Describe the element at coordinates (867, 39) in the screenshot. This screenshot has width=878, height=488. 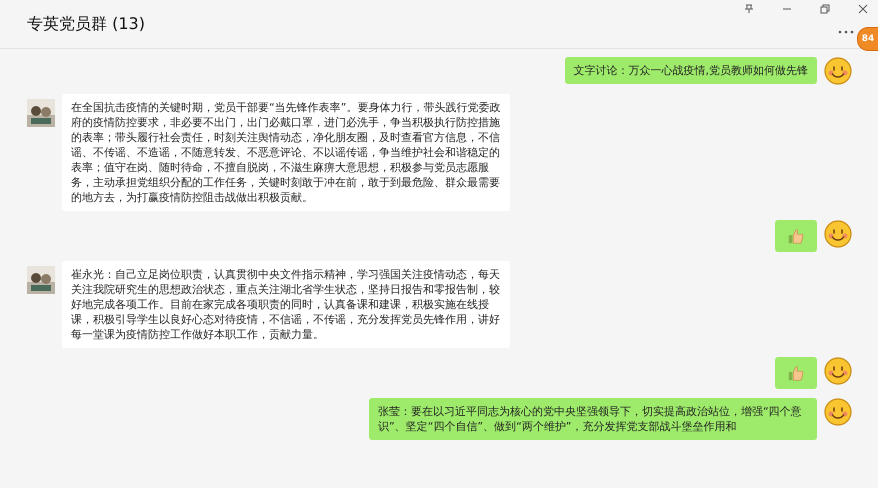
I see `unread-badge: 84` at that location.